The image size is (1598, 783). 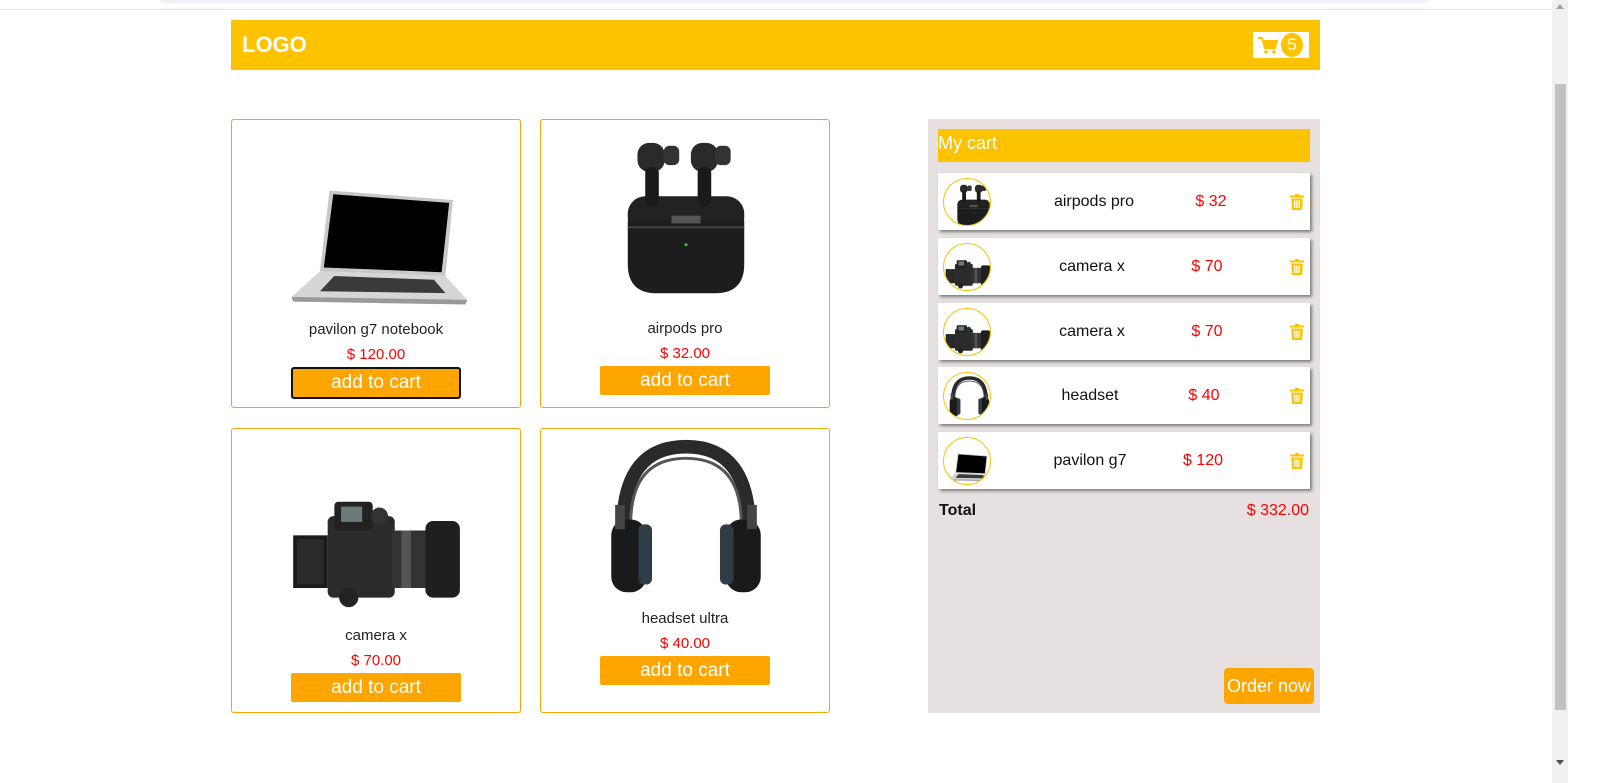 What do you see at coordinates (1269, 686) in the screenshot?
I see `order-now-button: Order now` at bounding box center [1269, 686].